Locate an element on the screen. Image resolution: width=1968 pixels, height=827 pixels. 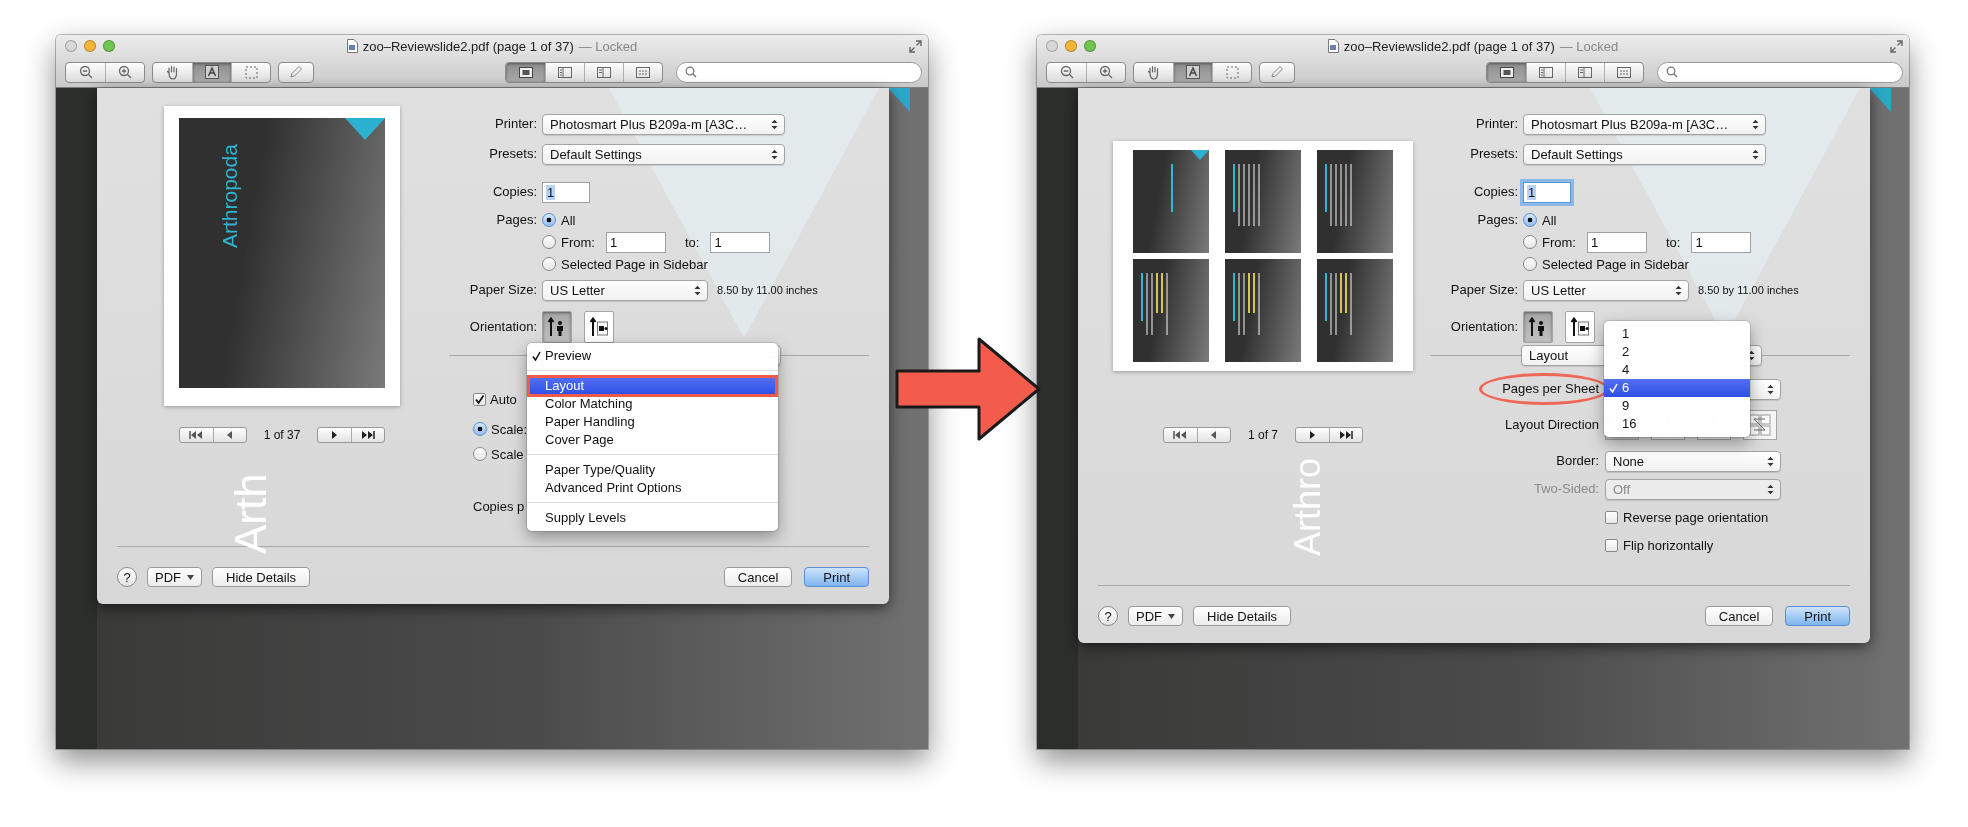
field-label: Border: is located at coordinates (1577, 460).